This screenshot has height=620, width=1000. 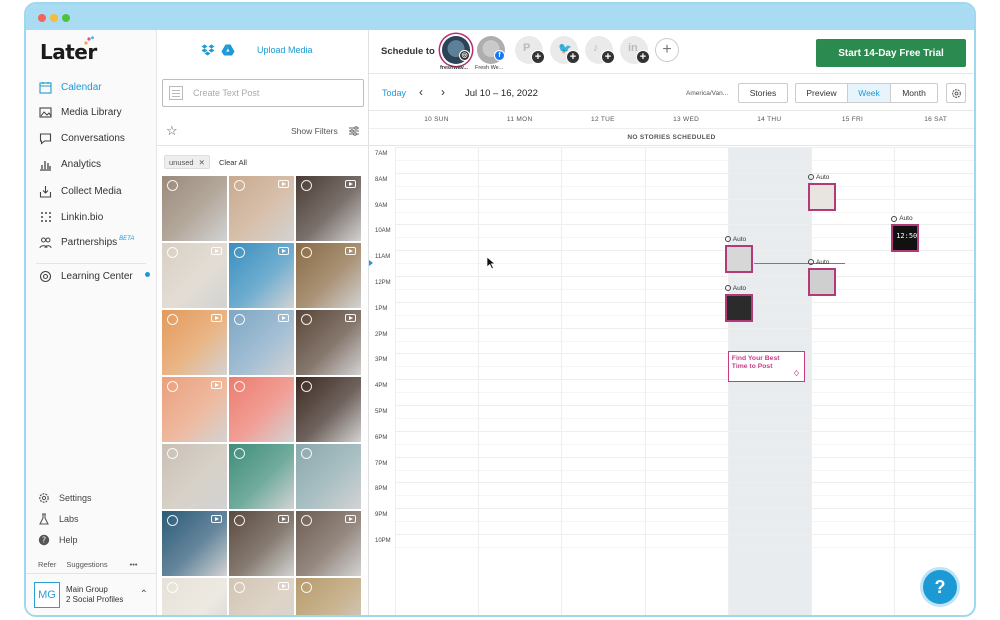 I want to click on post-thumbnail: 12:50, so click(x=905, y=238).